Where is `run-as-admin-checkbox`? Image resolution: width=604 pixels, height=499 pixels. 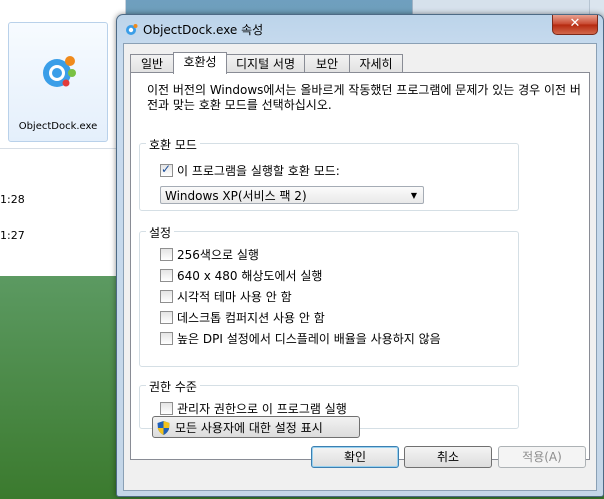 run-as-admin-checkbox is located at coordinates (166, 408).